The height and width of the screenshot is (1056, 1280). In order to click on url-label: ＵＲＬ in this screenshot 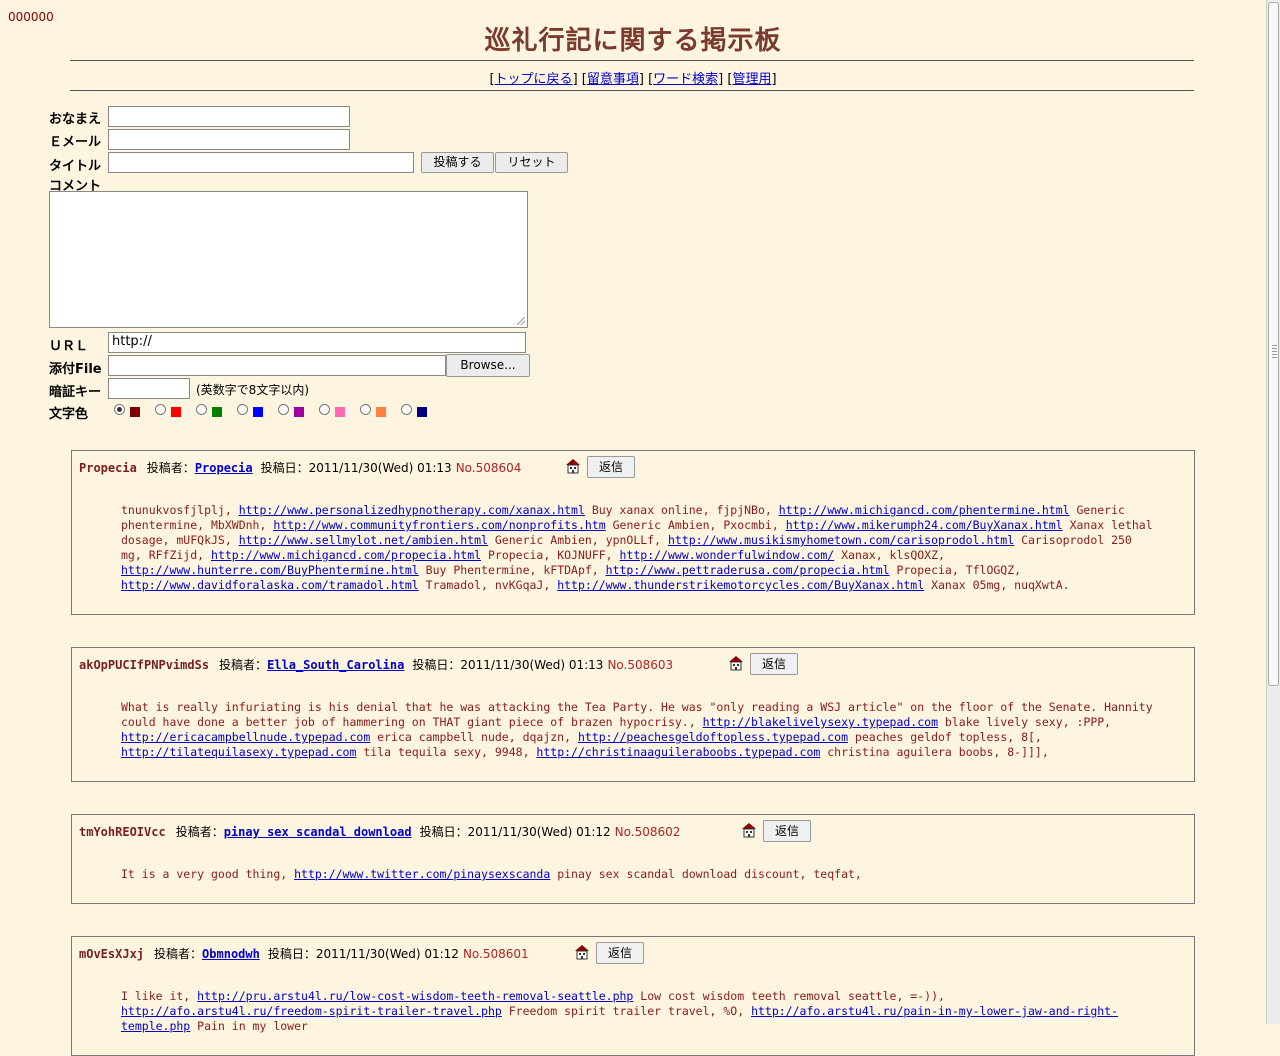, I will do `click(69, 346)`.